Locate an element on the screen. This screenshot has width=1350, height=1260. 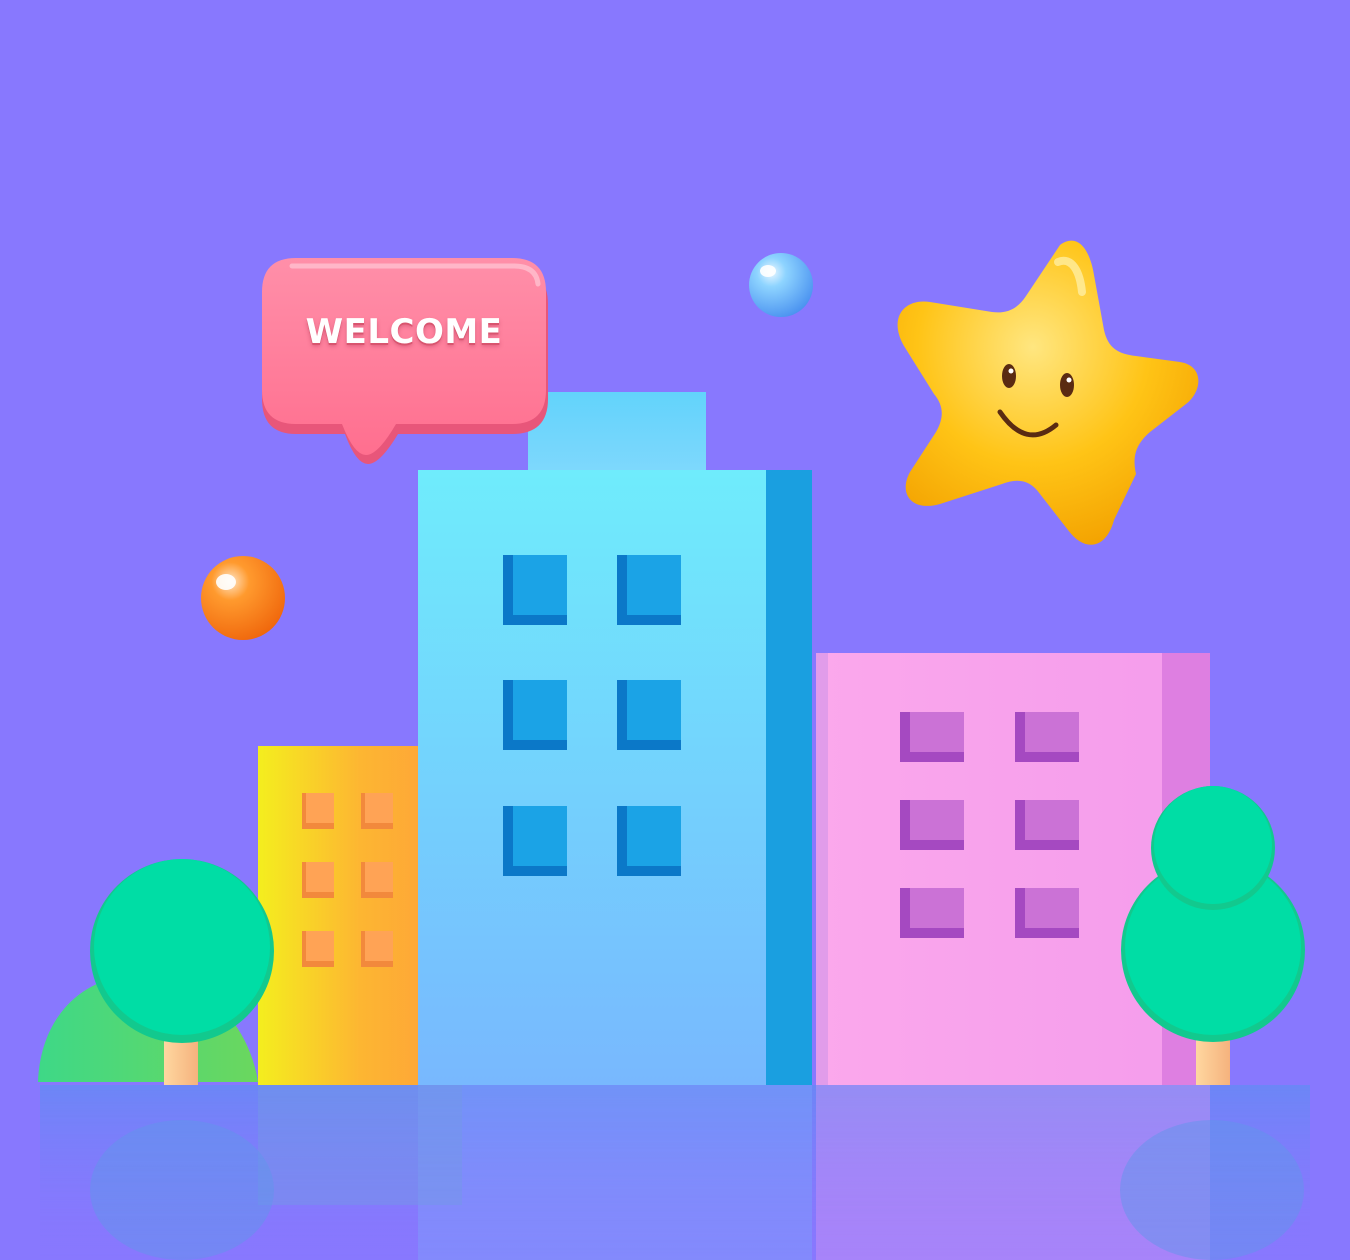
building-right is located at coordinates (1013, 869).